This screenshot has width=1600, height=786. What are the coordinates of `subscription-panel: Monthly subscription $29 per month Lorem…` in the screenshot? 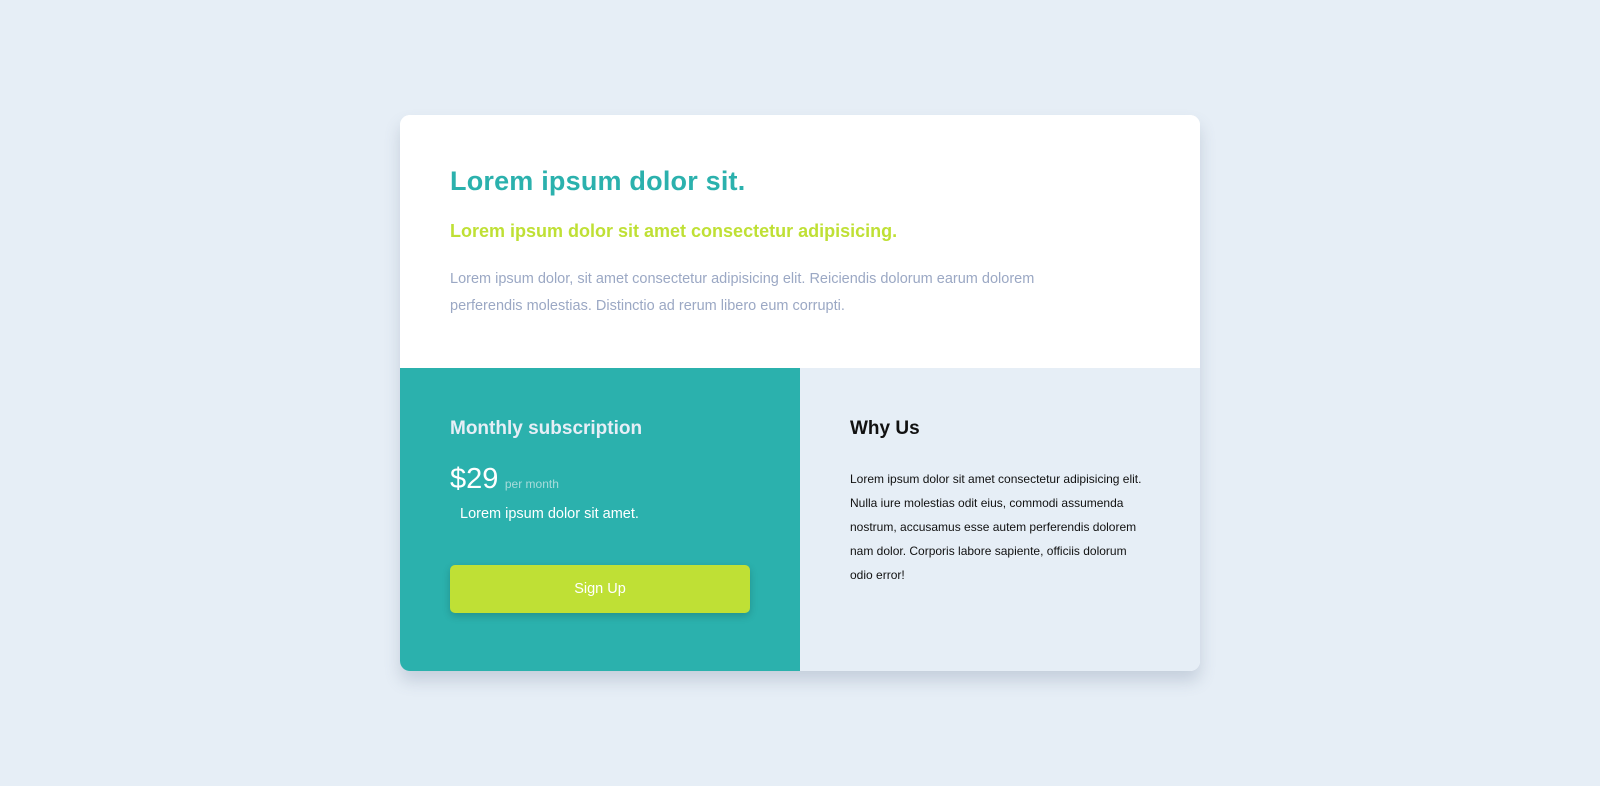 It's located at (600, 519).